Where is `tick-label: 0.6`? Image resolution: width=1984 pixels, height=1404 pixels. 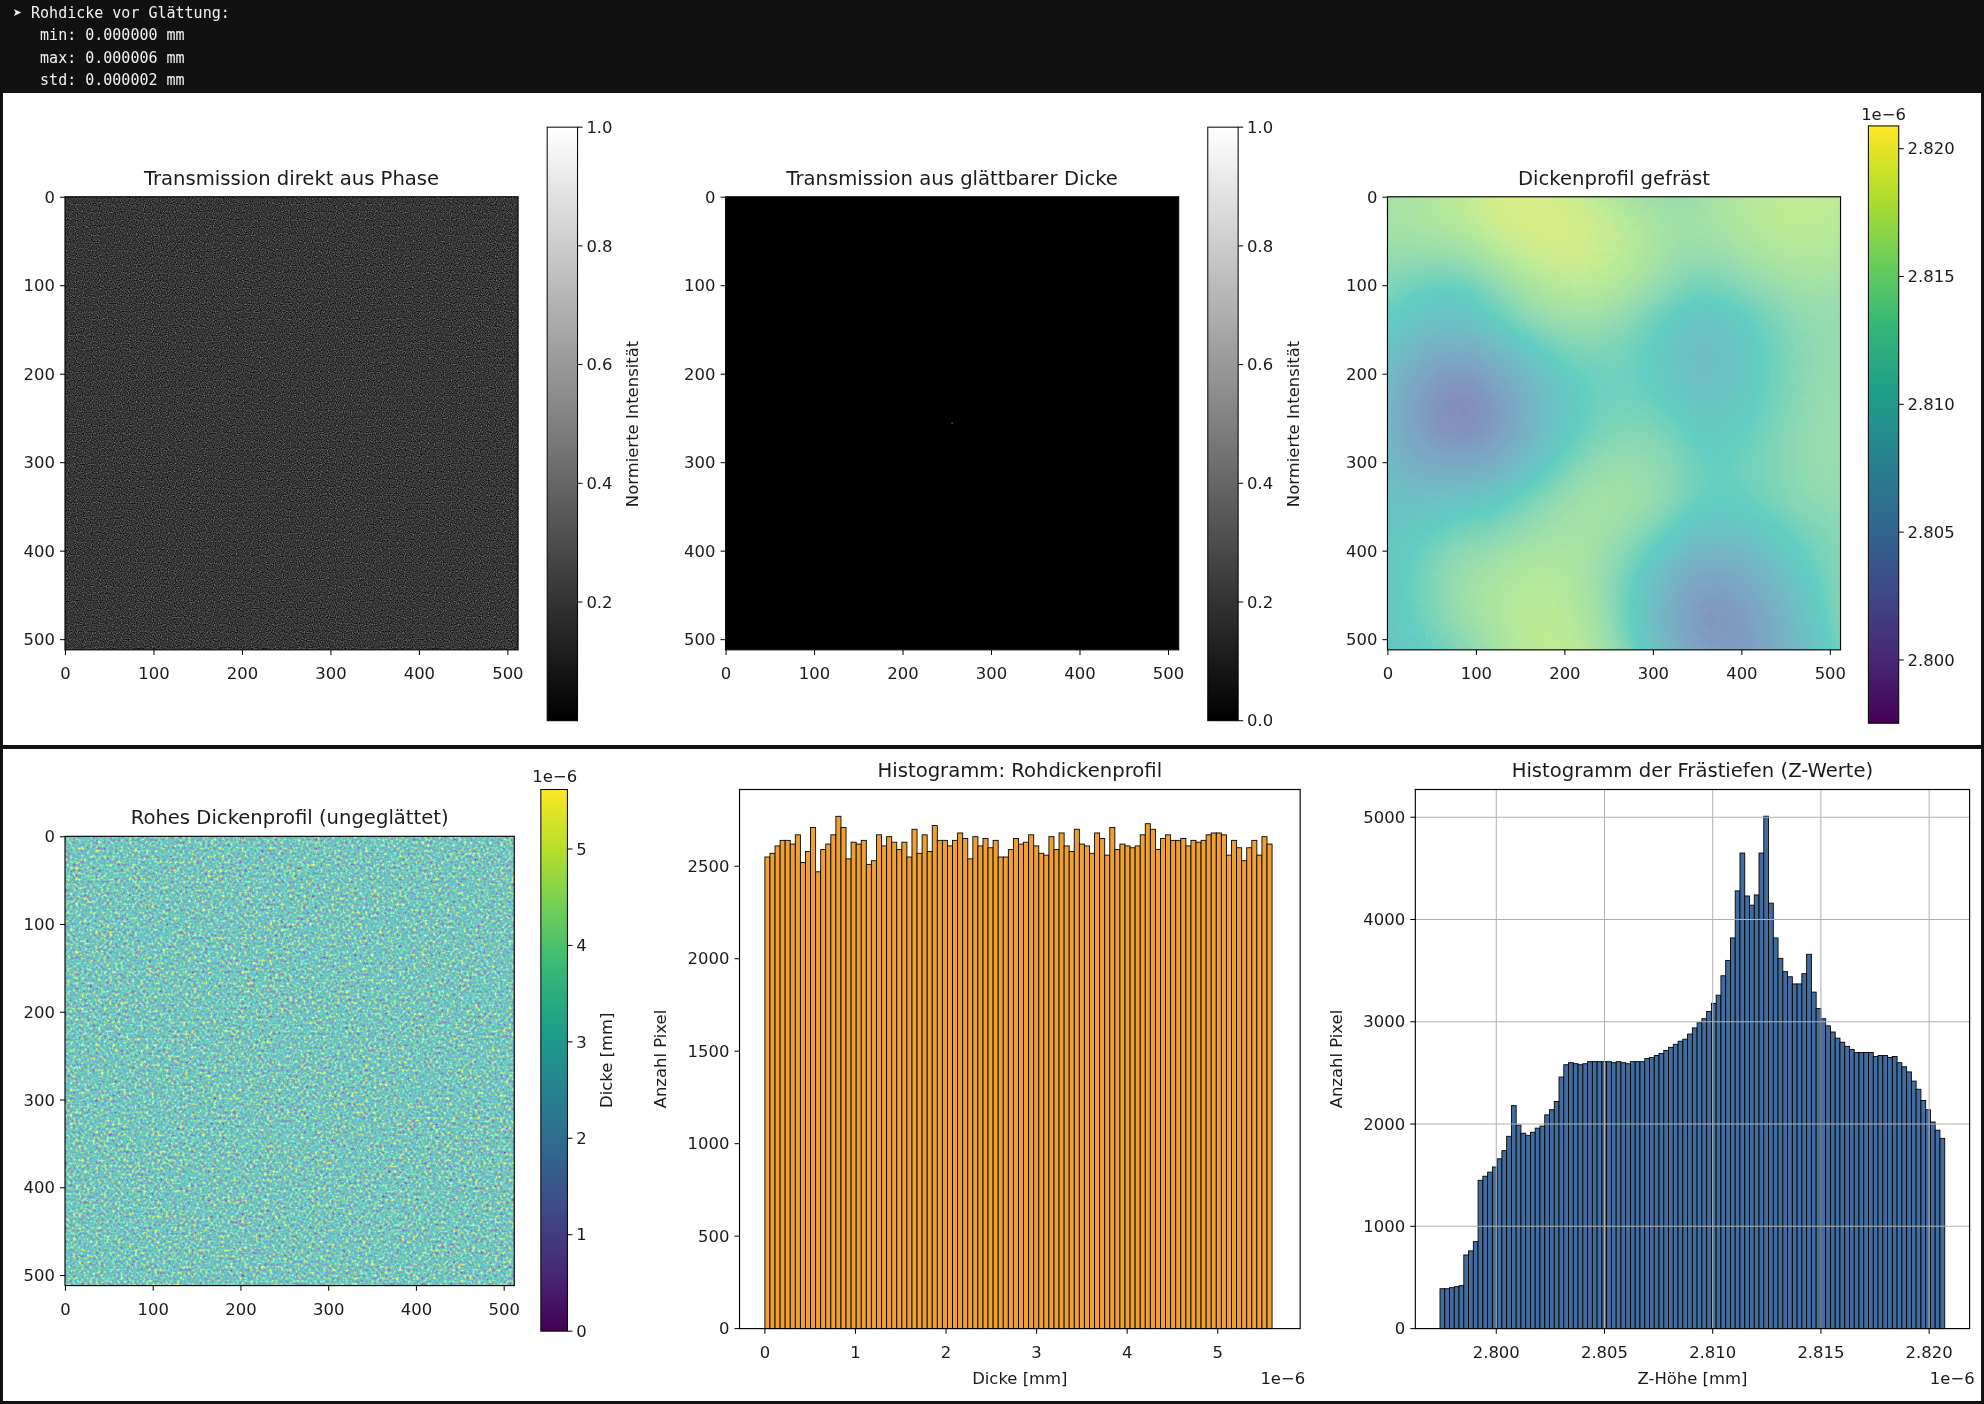
tick-label: 0.6 is located at coordinates (599, 365).